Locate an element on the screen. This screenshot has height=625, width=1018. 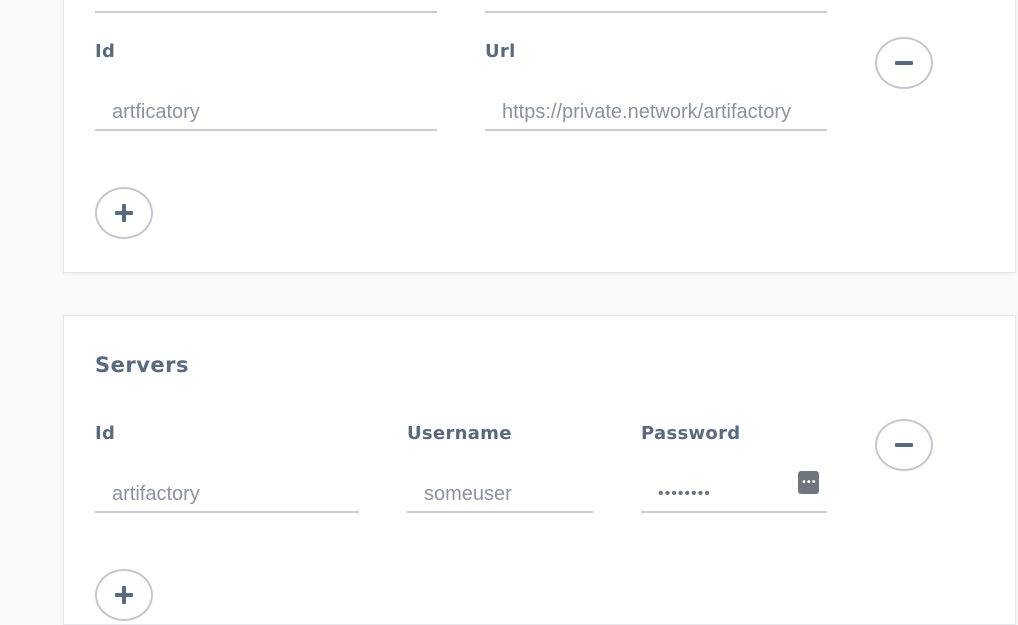
repository-url-field is located at coordinates (656, 113).